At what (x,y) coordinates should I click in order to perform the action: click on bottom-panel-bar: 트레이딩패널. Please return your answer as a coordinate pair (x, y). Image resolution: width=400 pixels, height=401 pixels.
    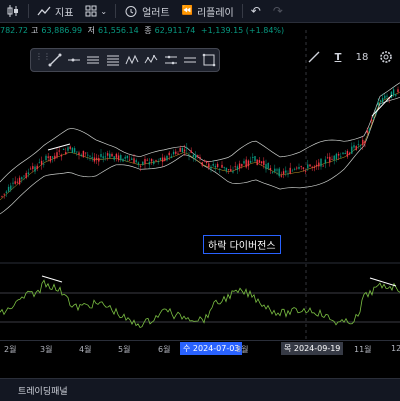
    Looking at the image, I should click on (200, 389).